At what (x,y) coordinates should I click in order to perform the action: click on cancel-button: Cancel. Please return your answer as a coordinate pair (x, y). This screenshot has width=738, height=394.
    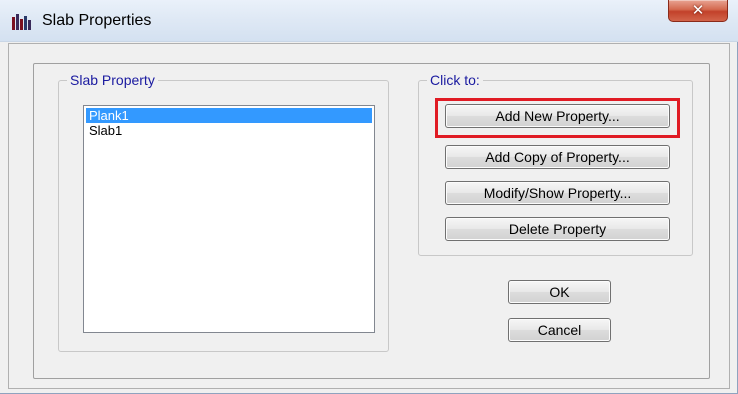
    Looking at the image, I should click on (559, 330).